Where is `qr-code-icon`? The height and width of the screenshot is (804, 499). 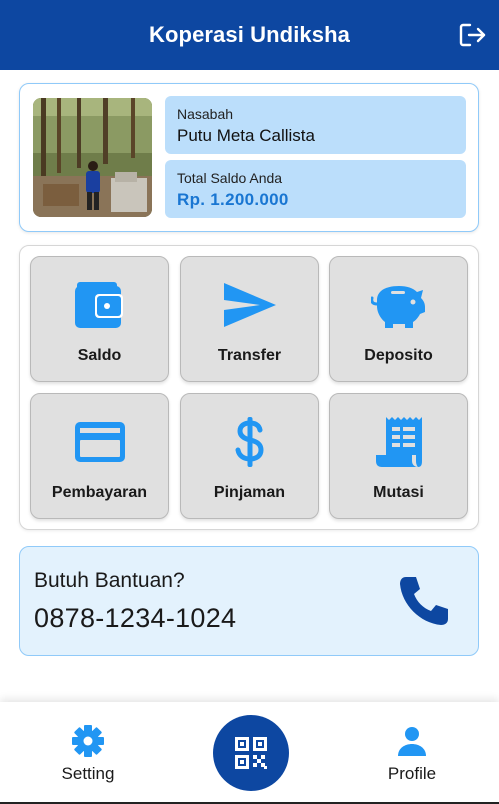 qr-code-icon is located at coordinates (251, 753).